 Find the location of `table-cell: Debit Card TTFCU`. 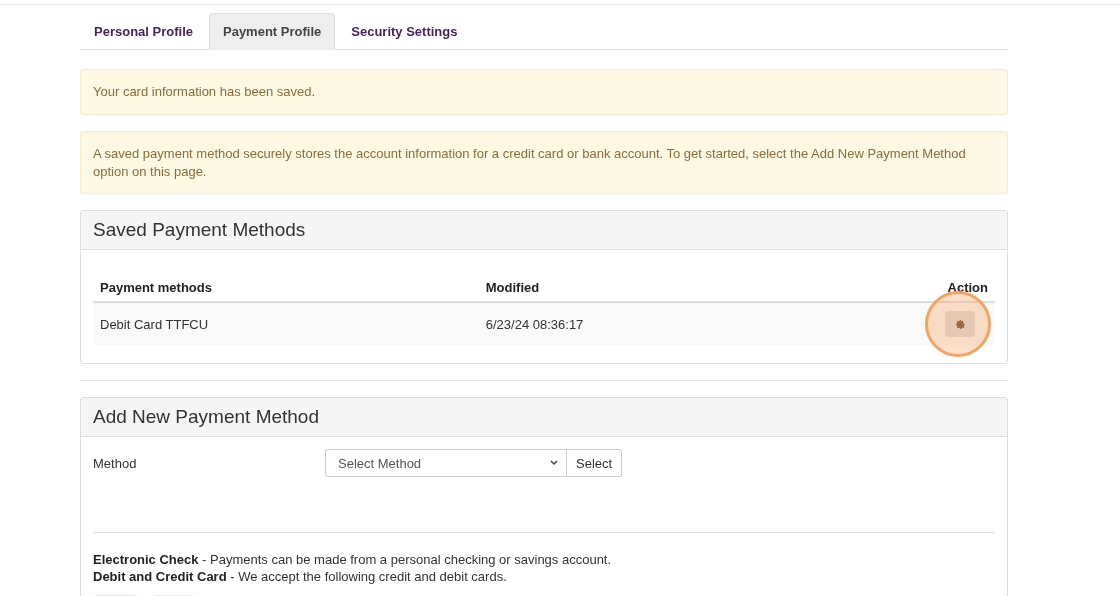

table-cell: Debit Card TTFCU is located at coordinates (286, 323).